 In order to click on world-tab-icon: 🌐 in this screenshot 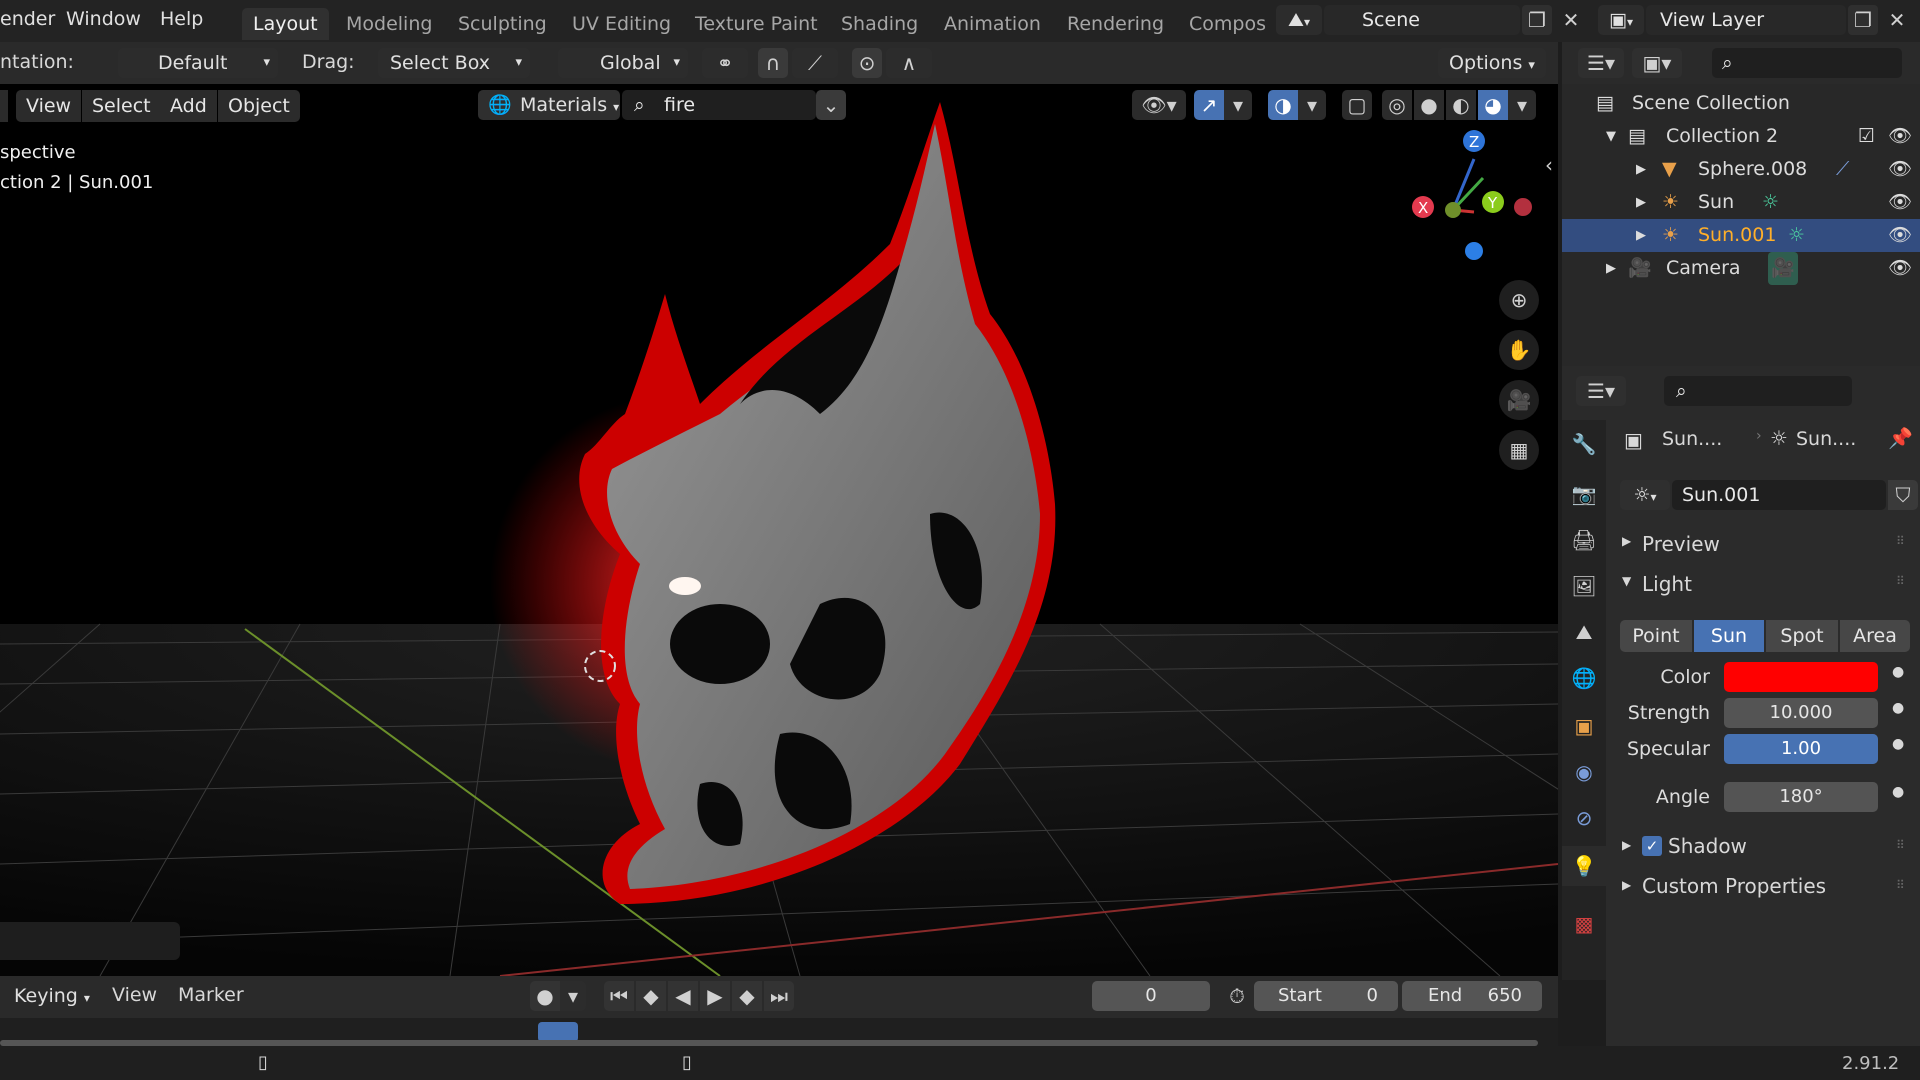, I will do `click(1584, 678)`.